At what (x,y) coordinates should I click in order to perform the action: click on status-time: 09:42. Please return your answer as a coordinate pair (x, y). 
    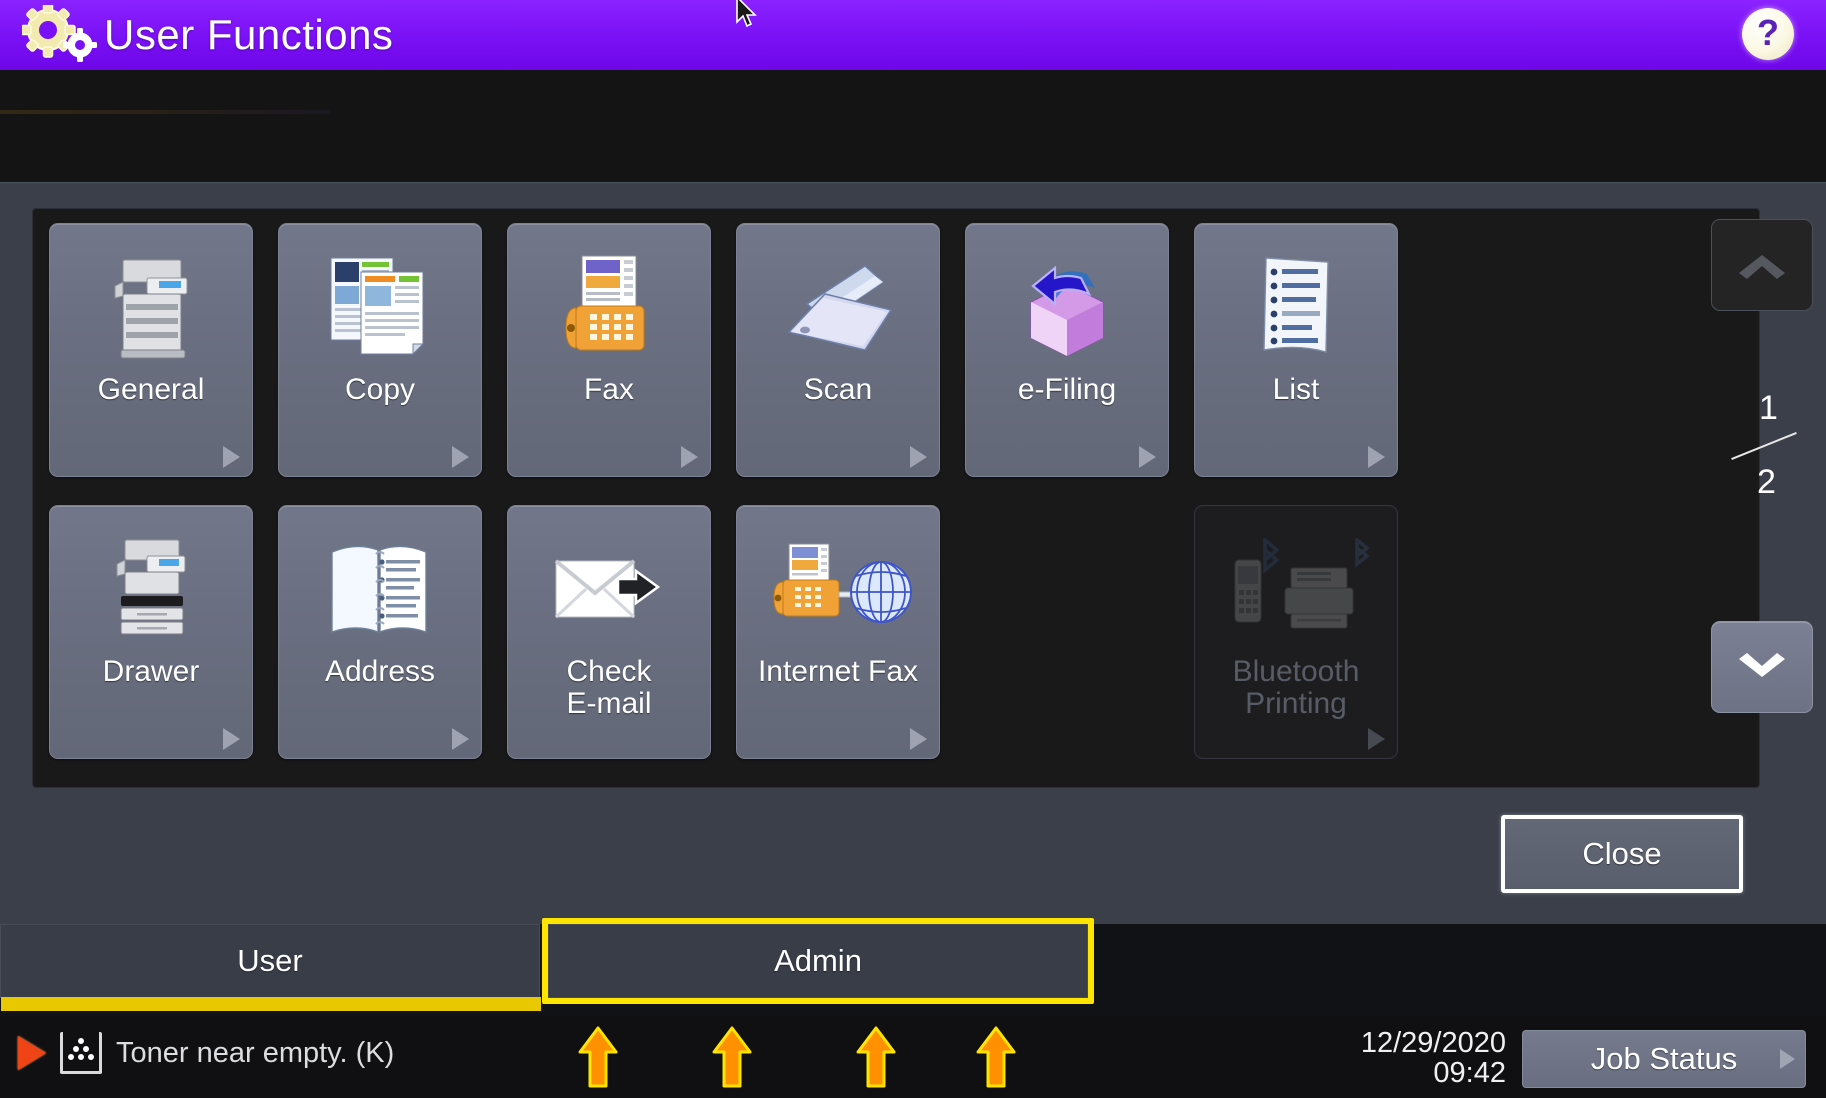
    Looking at the image, I should click on (1469, 1073).